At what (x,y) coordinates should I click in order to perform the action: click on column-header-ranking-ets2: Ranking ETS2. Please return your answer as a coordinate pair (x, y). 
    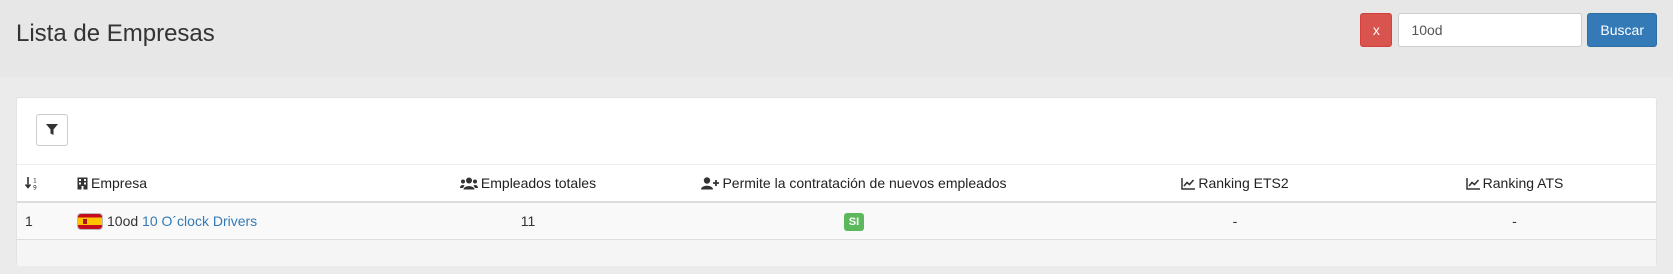
    Looking at the image, I should click on (1235, 183).